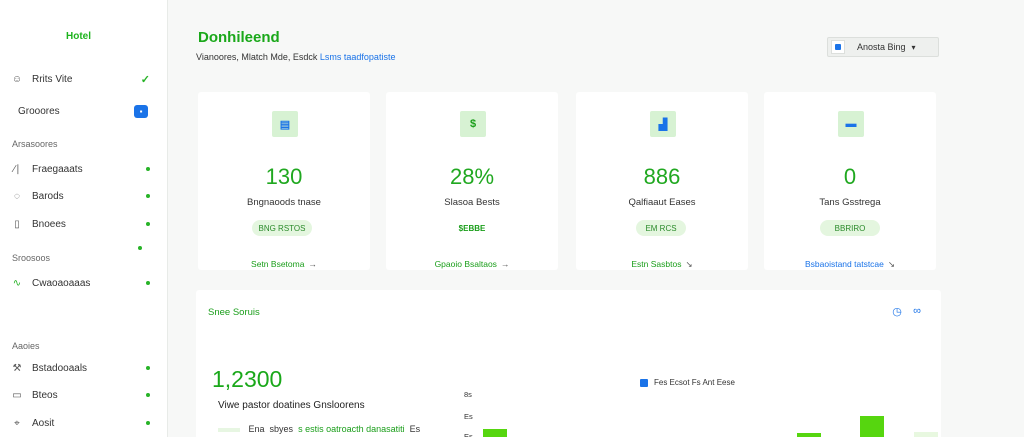 The height and width of the screenshot is (437, 1024). I want to click on subtitle-text: Vianoores, Mlatch Mde, Esdck, so click(257, 57).